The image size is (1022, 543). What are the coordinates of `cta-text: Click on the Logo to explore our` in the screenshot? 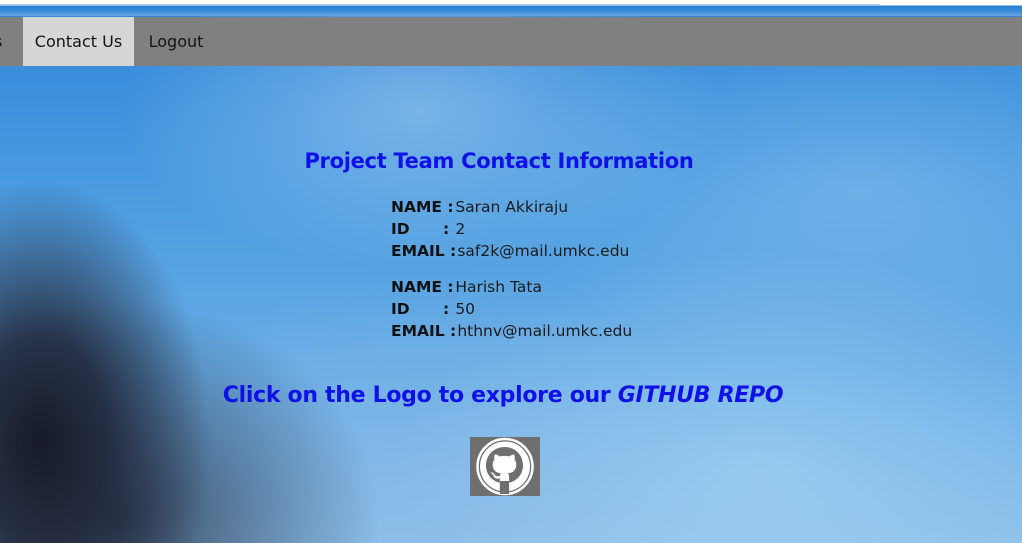 It's located at (420, 395).